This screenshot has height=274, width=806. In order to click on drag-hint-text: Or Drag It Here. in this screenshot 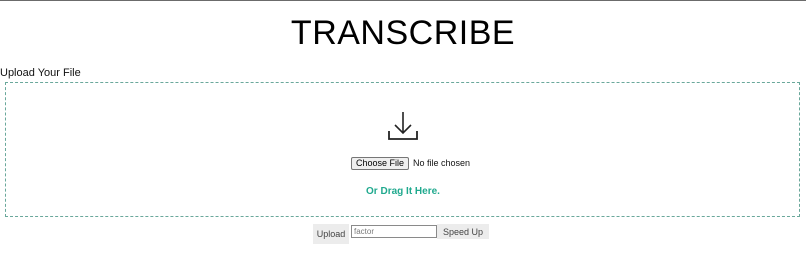, I will do `click(403, 191)`.